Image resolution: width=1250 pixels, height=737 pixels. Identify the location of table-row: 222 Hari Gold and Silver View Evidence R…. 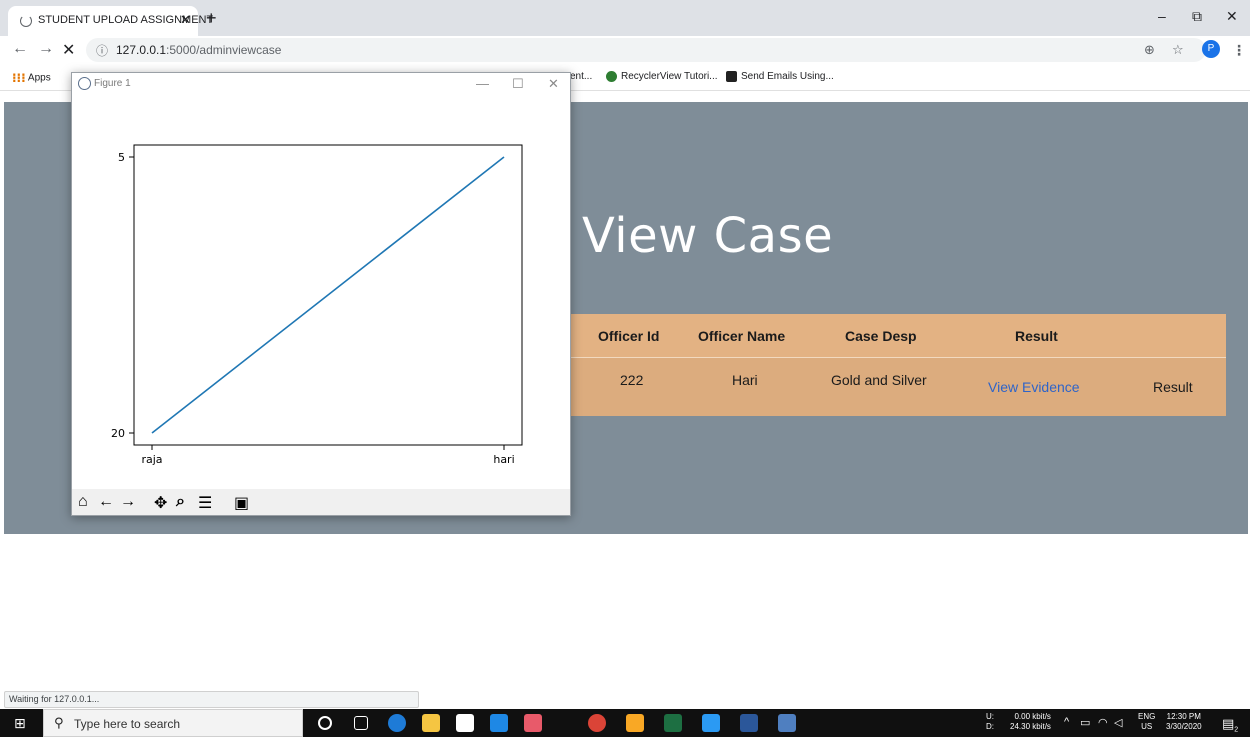
(898, 387).